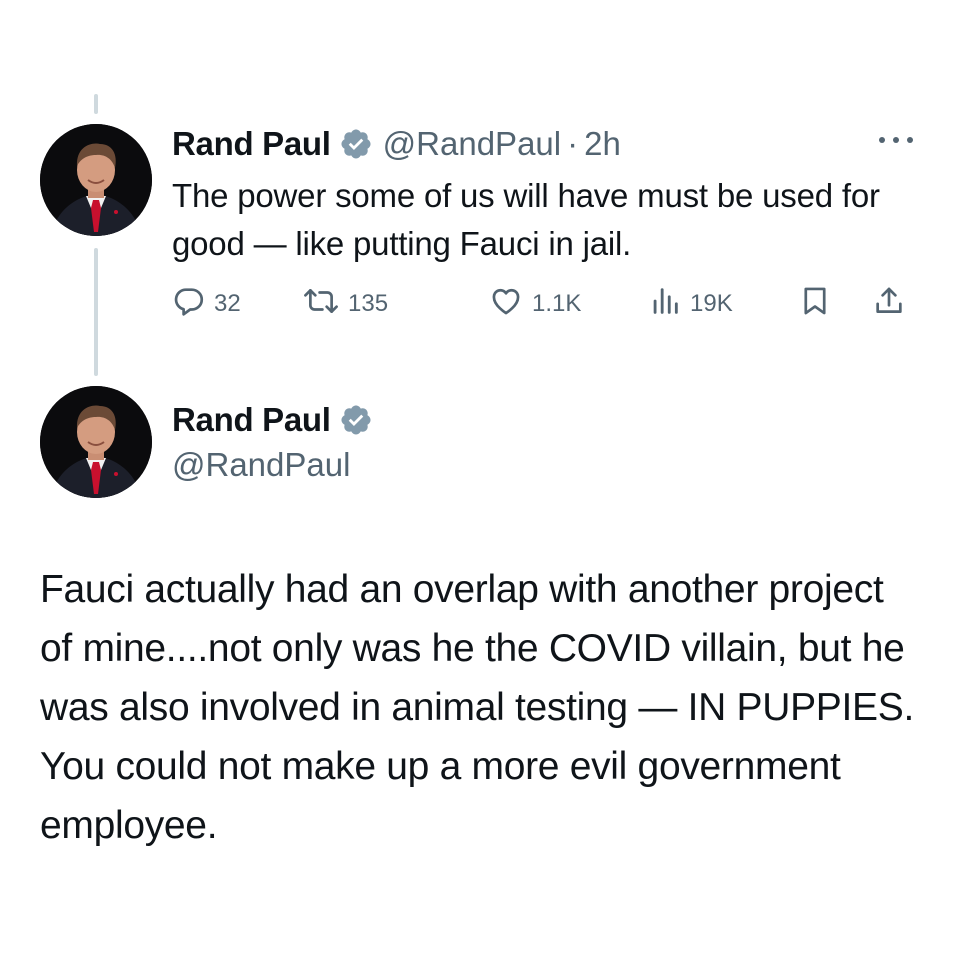 Image resolution: width=960 pixels, height=960 pixels. I want to click on tweet-actions: 32 135 1.1K 19K, so click(547, 304).